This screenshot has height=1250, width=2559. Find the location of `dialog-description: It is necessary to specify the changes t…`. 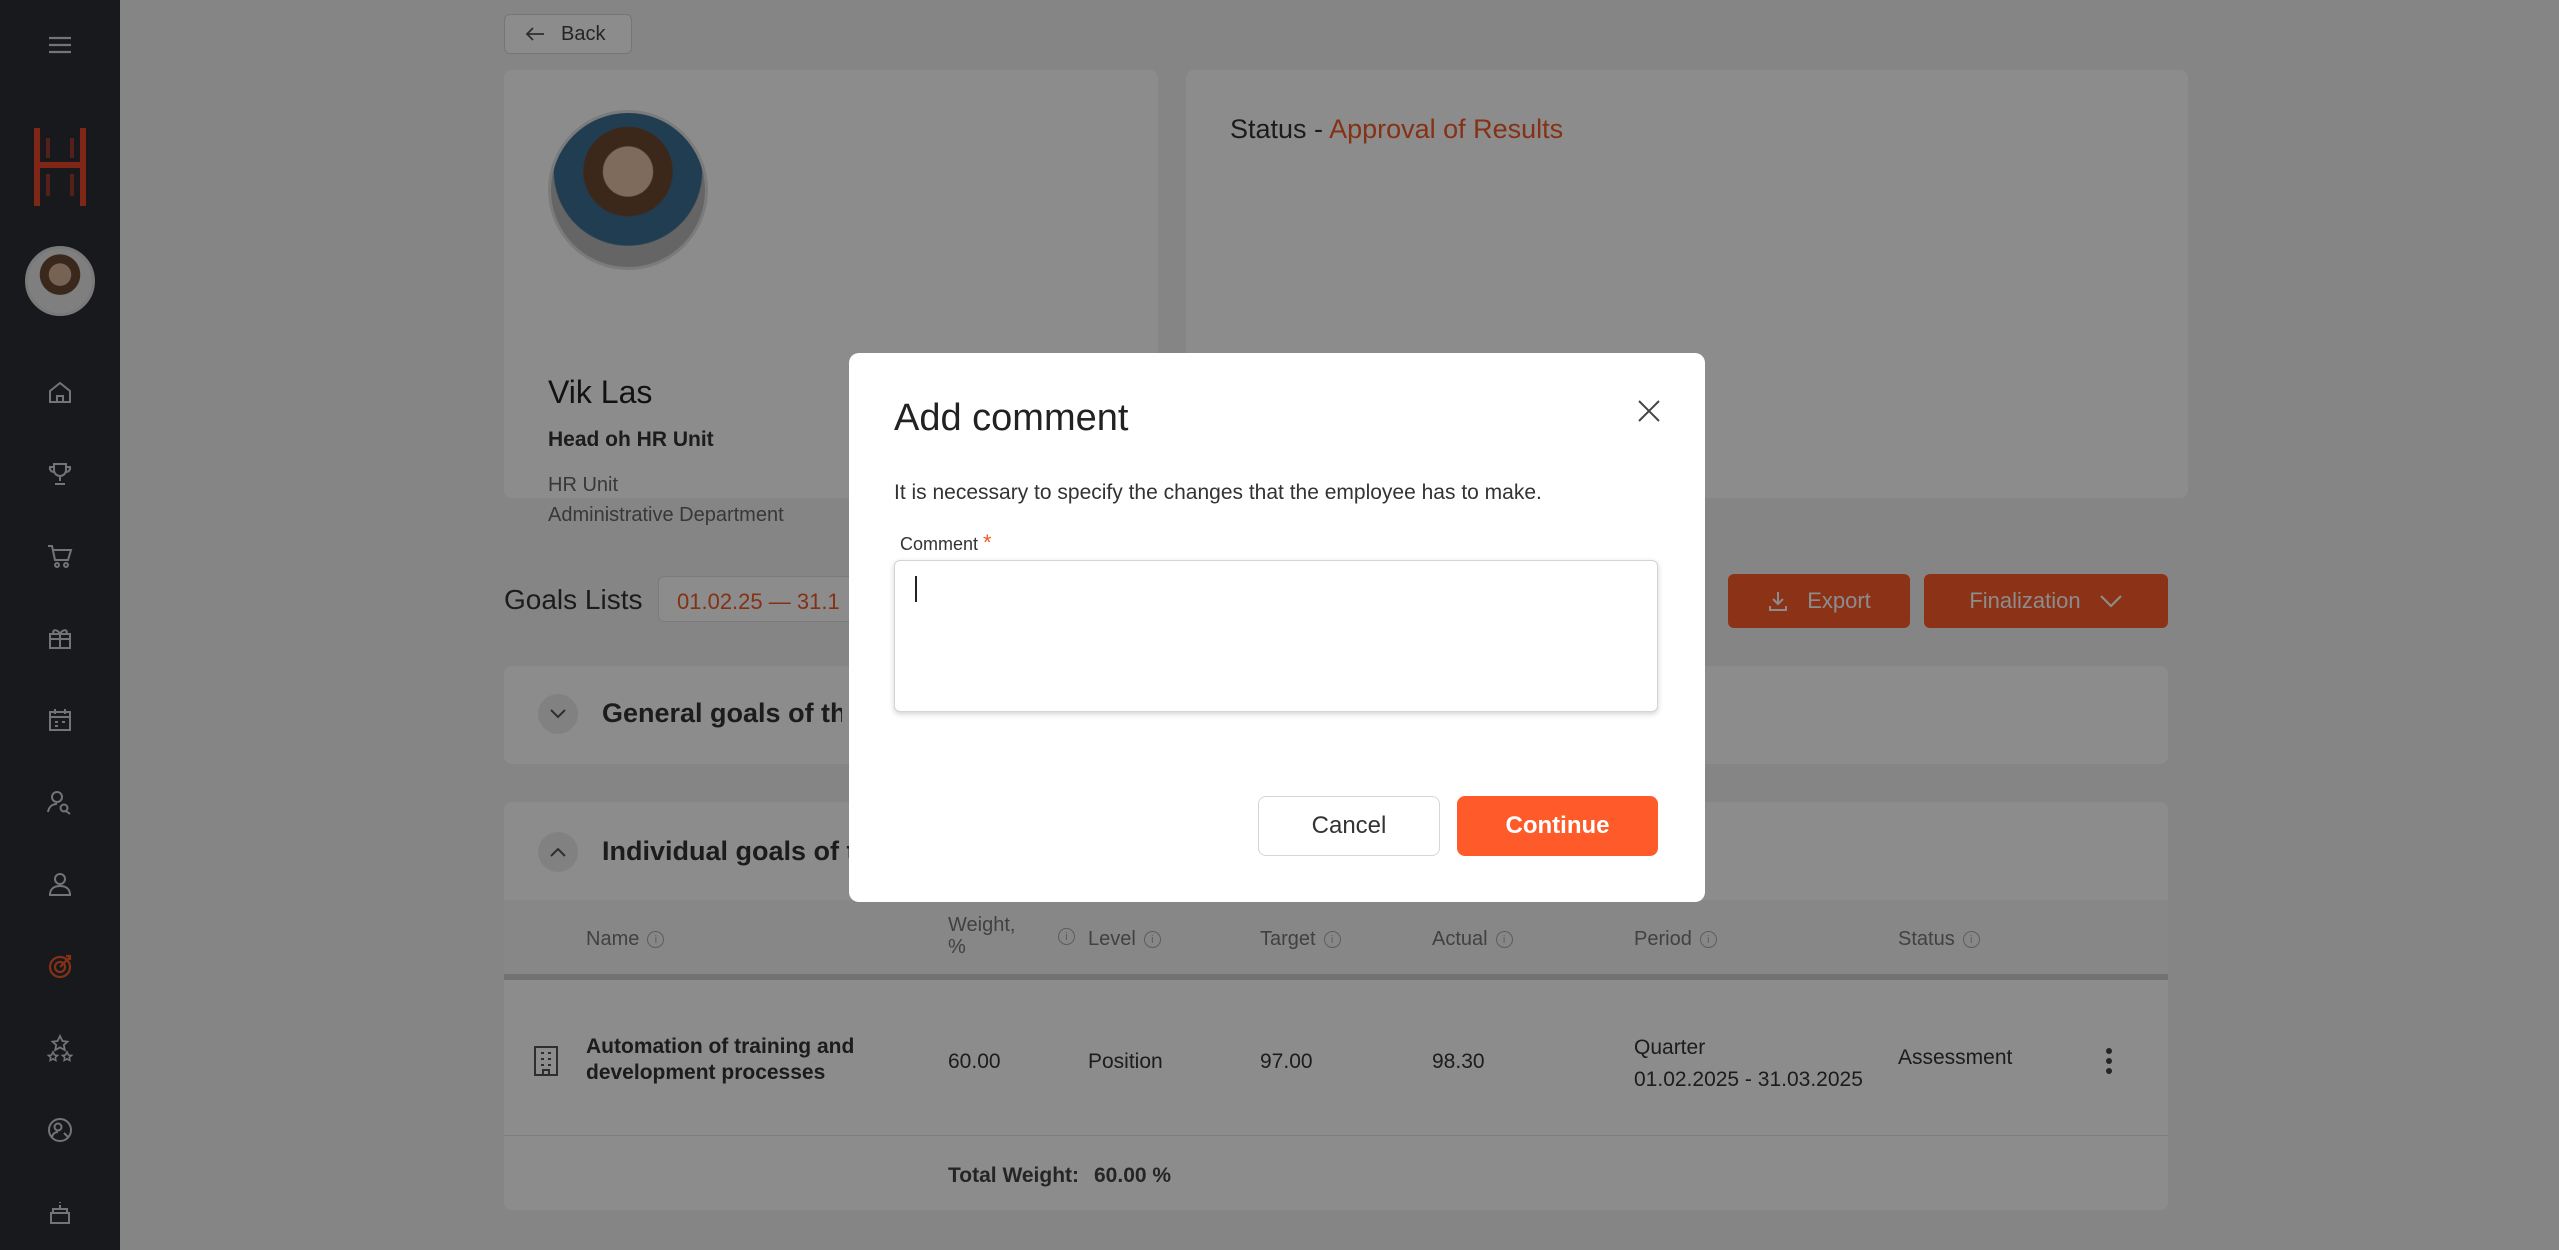

dialog-description: It is necessary to specify the changes t… is located at coordinates (1218, 492).